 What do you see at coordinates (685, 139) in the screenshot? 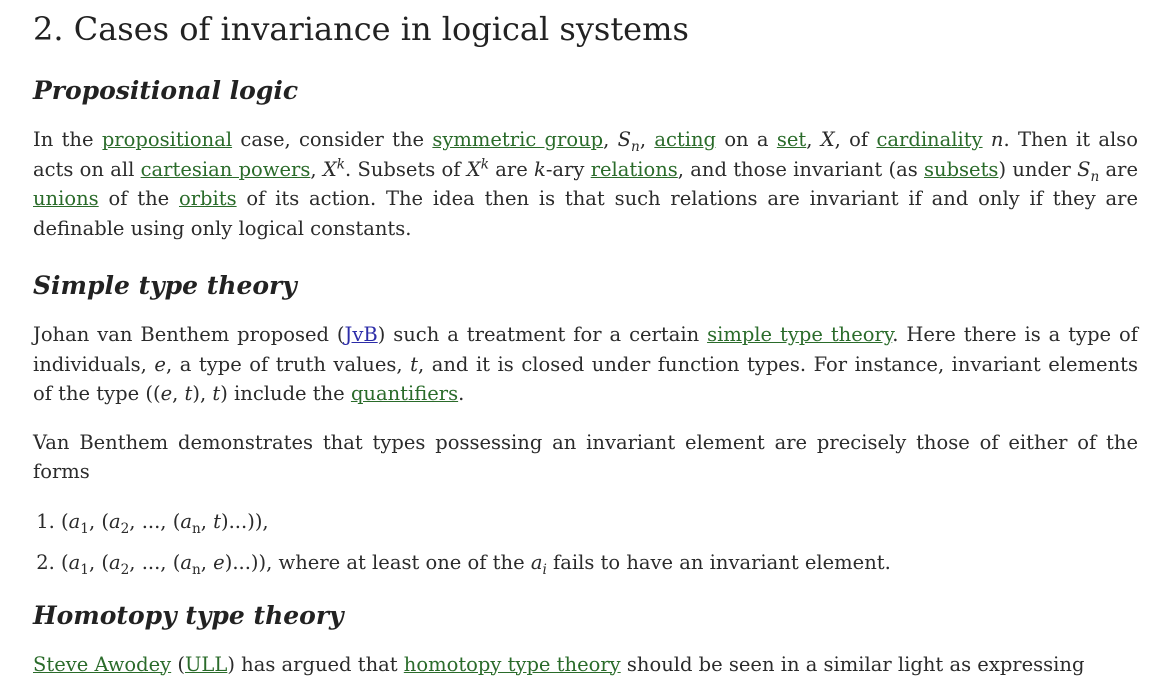
I see `link-acting: acting` at bounding box center [685, 139].